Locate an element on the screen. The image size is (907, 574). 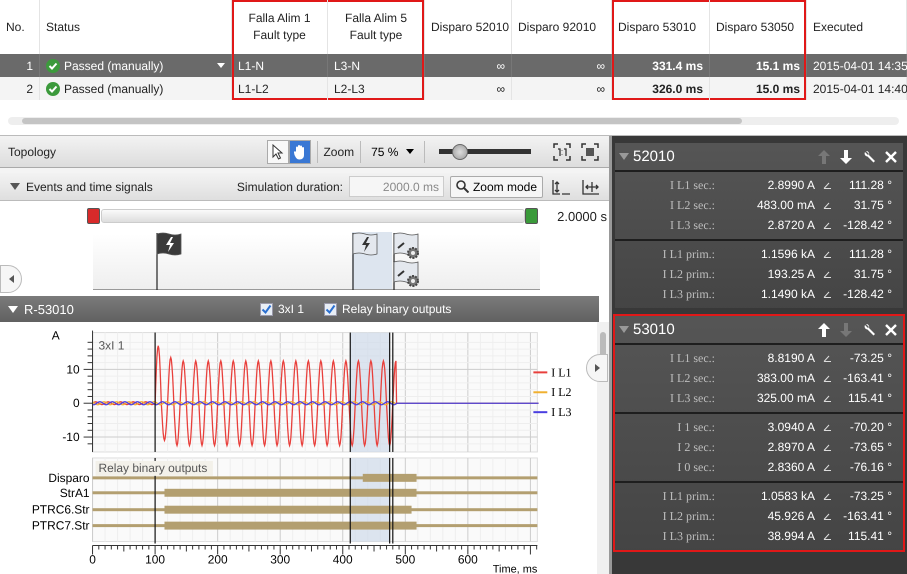
table-cell: L3-N is located at coordinates (376, 65).